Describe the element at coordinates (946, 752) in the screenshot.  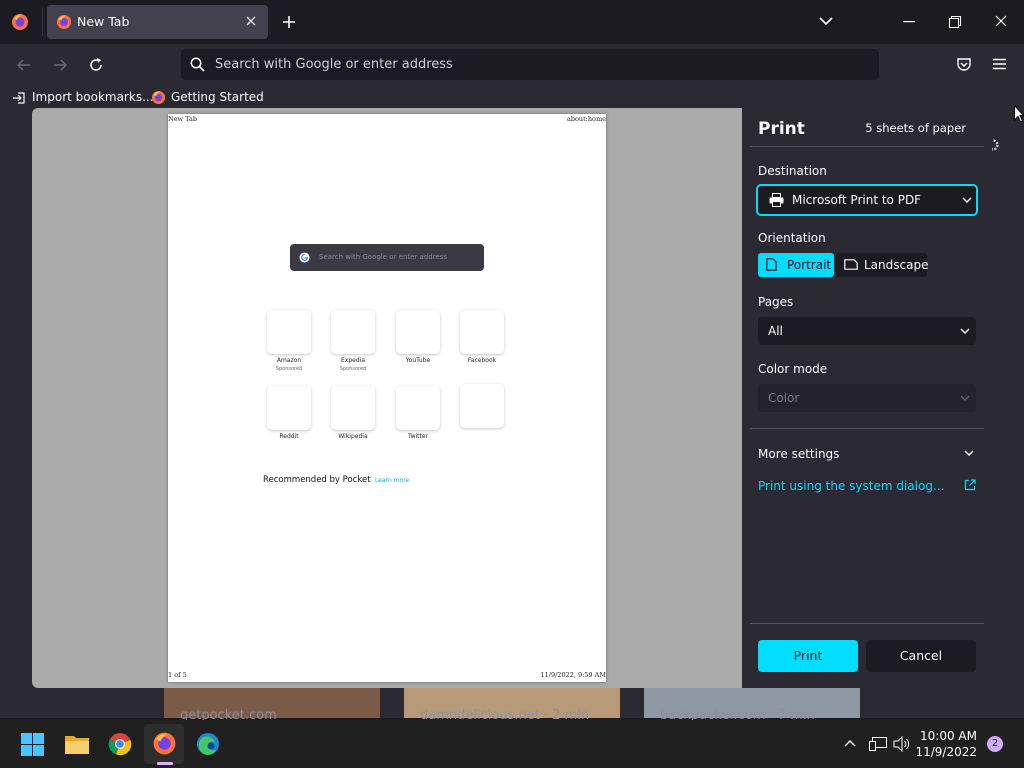
I see `clock-date: 11/9/2022` at that location.